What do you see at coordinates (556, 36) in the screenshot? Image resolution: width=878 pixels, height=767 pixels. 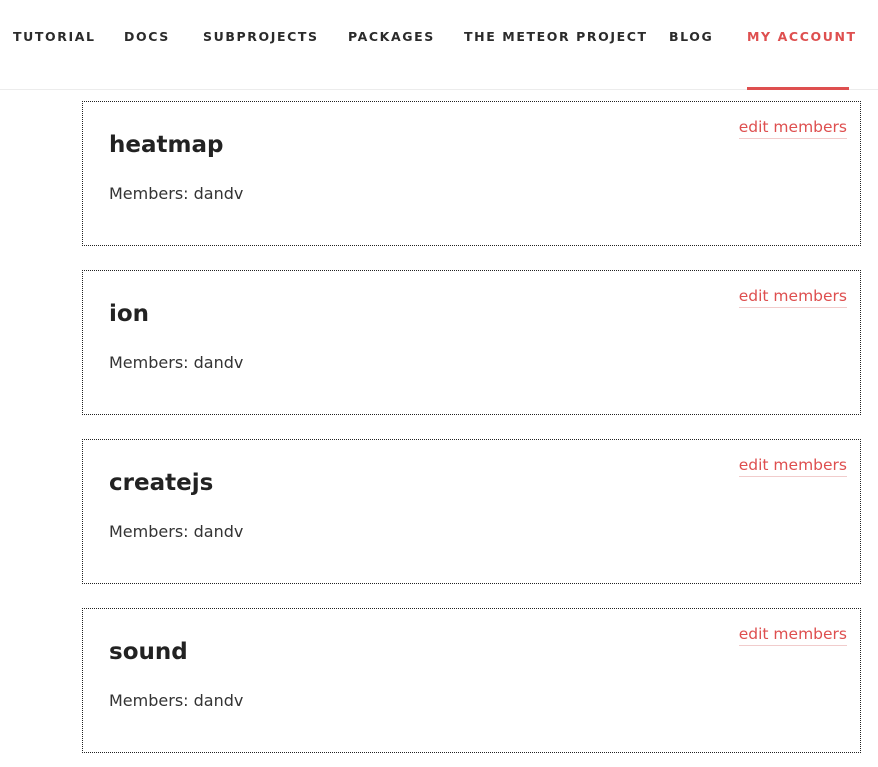 I see `nav-item-the-meteor-project: THE METEOR PROJECT` at bounding box center [556, 36].